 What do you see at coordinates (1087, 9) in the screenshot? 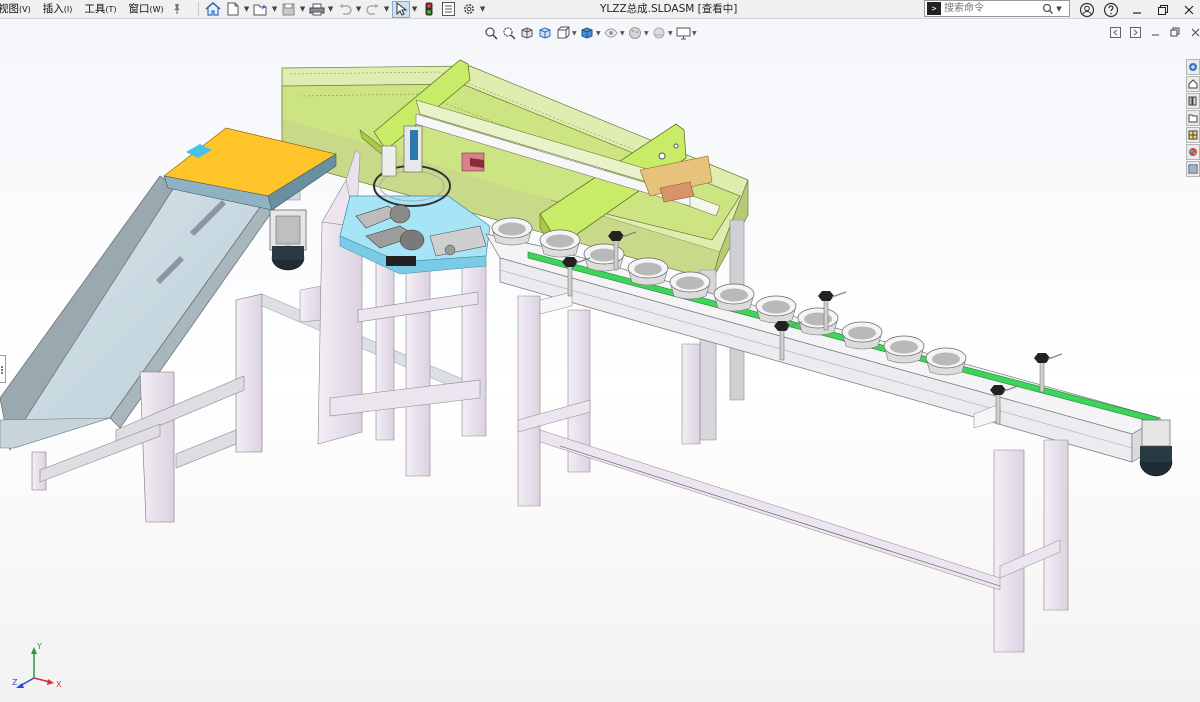
I see `user-account-icon` at bounding box center [1087, 9].